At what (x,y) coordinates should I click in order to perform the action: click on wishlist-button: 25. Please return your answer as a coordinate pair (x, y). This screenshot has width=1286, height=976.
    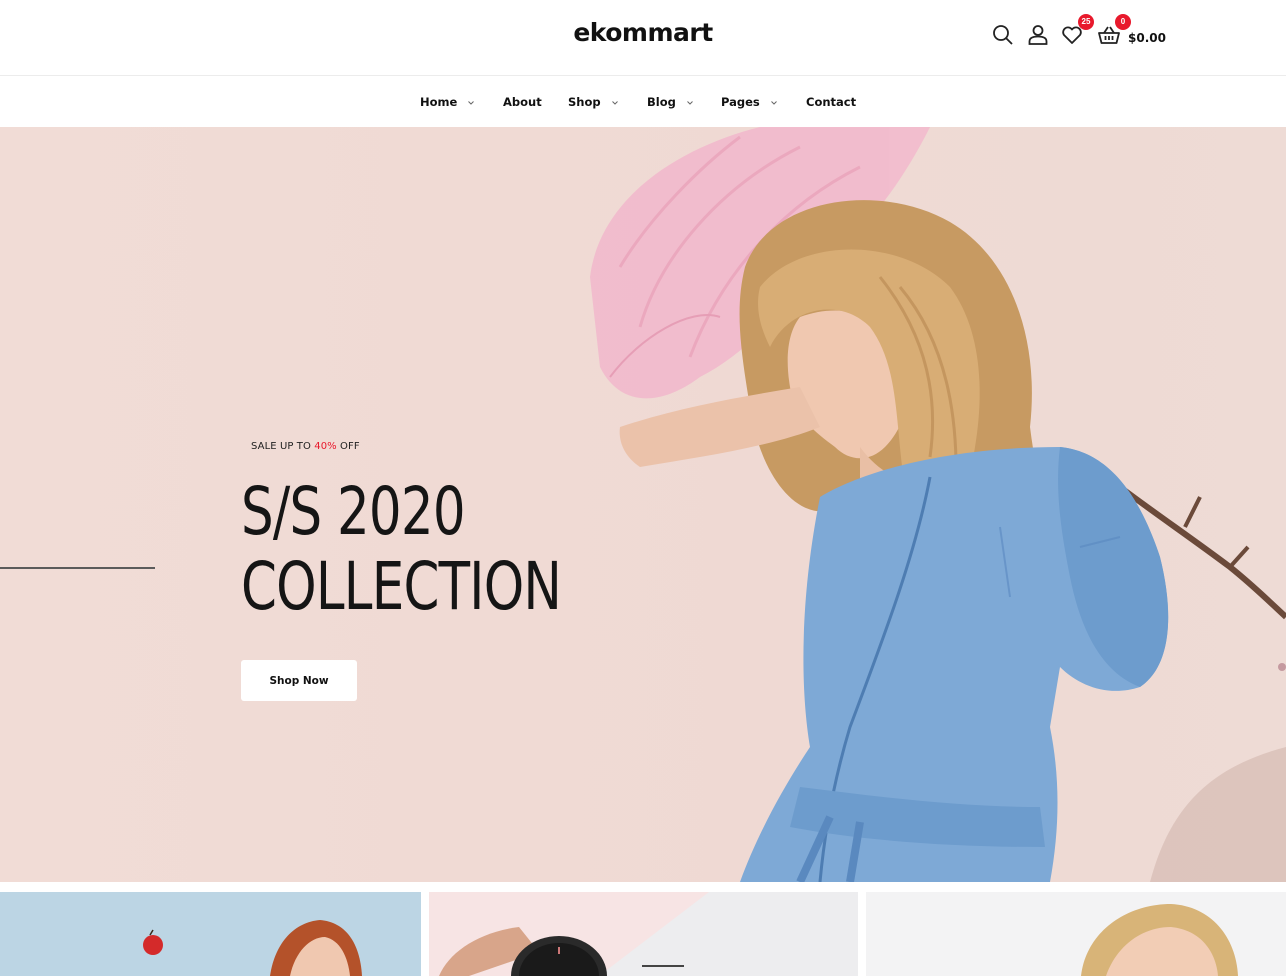
    Looking at the image, I should click on (1076, 31).